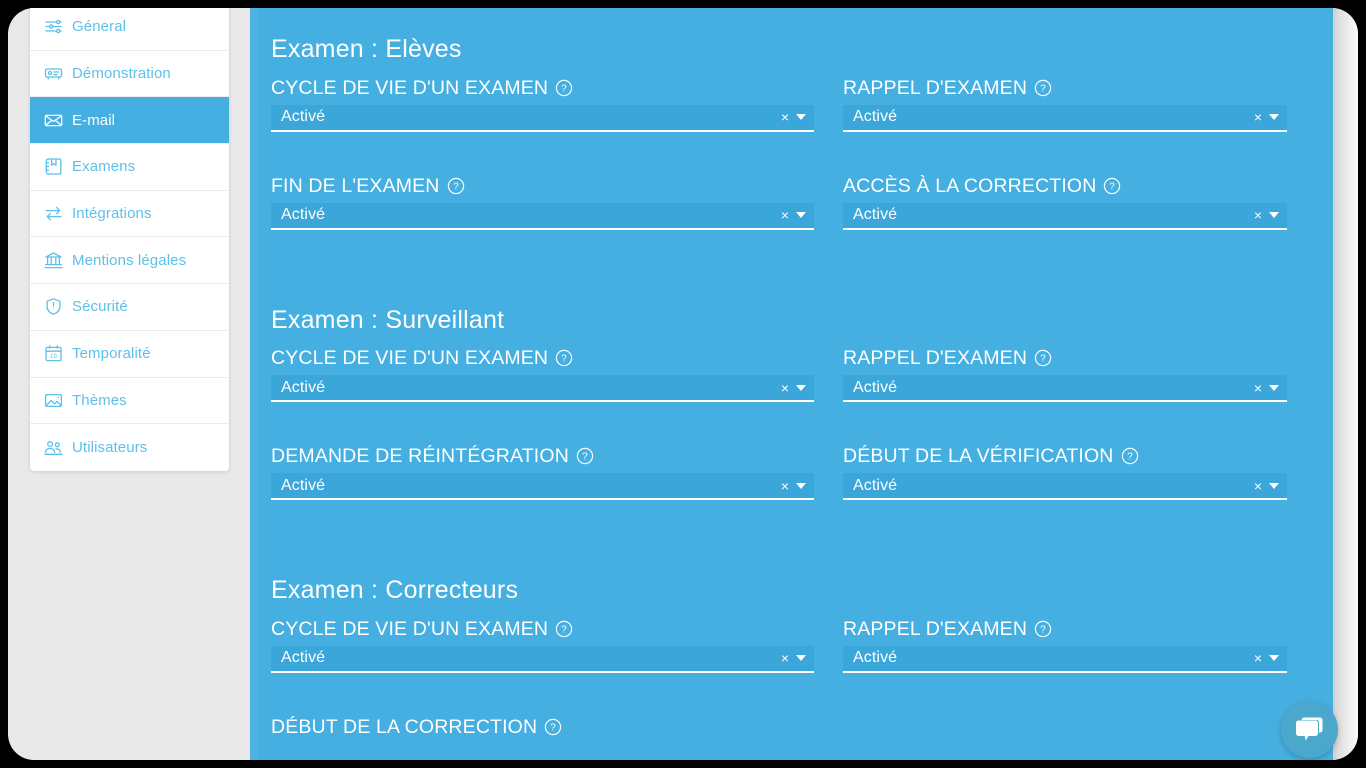  I want to click on setting-field: DÉBUT DE LA CORRECTION?, so click(542, 738).